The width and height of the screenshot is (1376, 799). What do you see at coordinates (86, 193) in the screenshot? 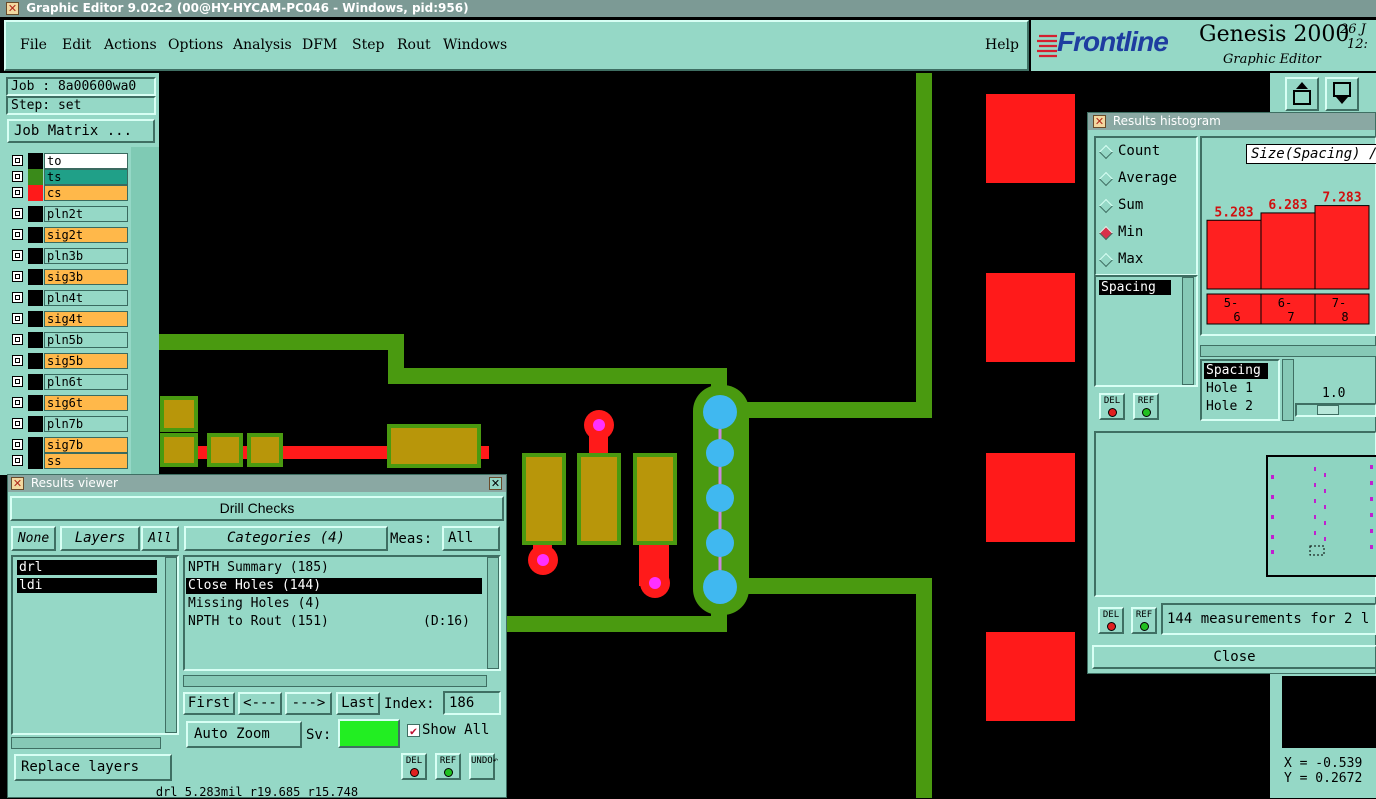
I see `layer-name: cs` at bounding box center [86, 193].